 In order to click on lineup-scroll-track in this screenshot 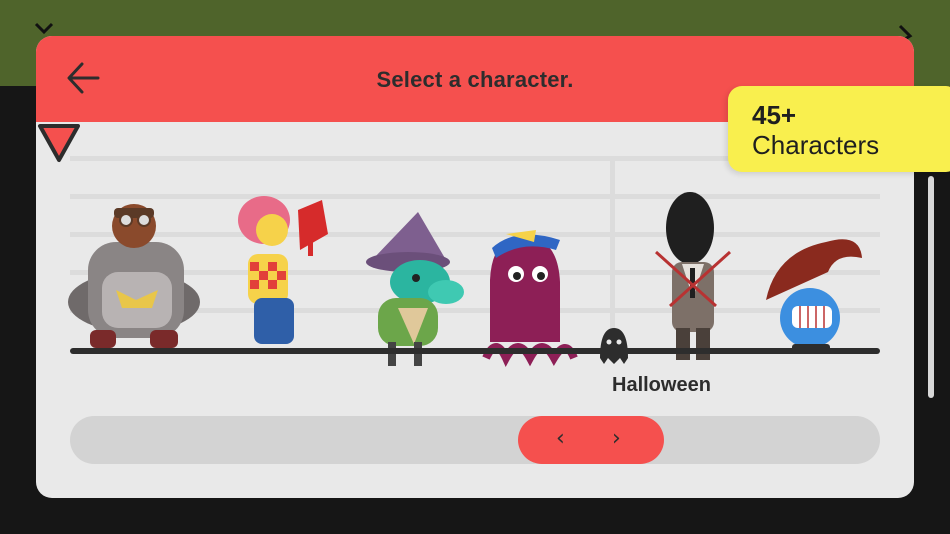, I will do `click(475, 440)`.